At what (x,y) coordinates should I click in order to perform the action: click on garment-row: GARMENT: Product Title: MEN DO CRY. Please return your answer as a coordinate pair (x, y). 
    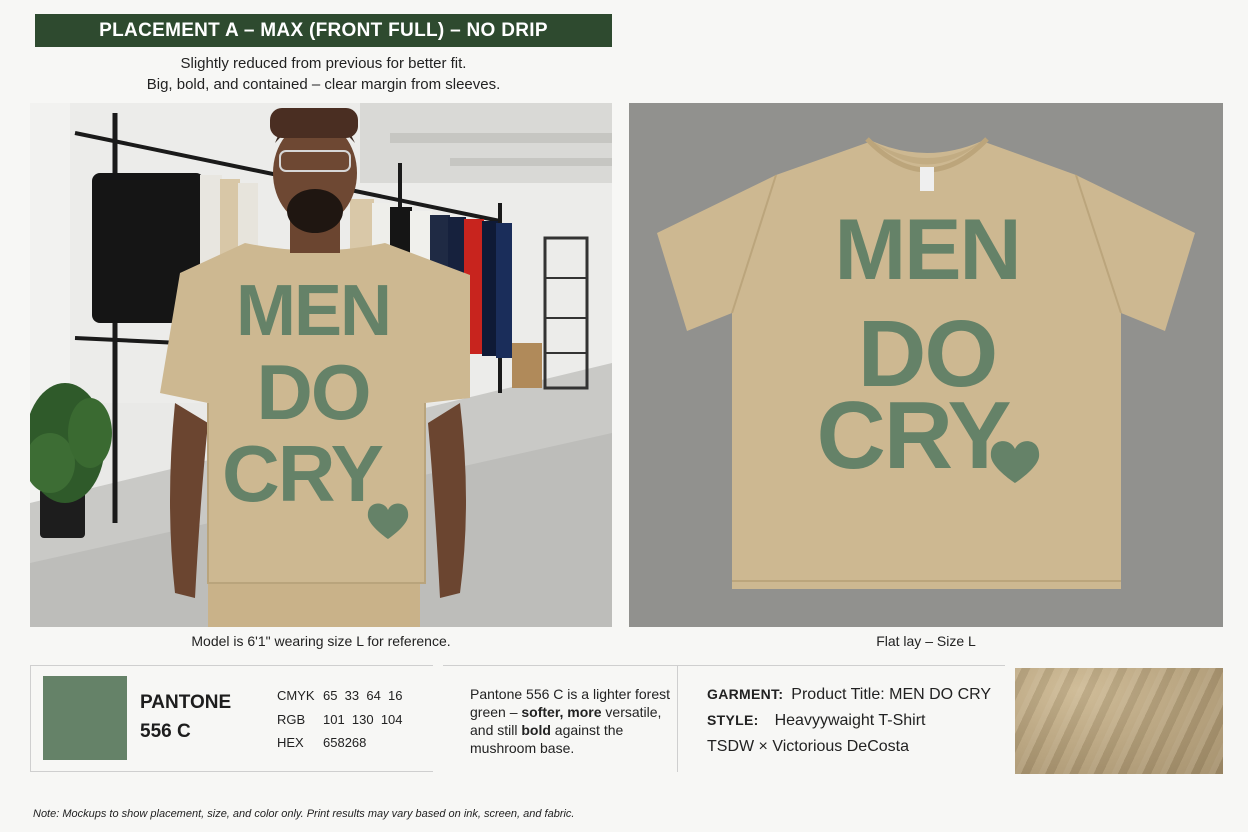
    Looking at the image, I should click on (849, 695).